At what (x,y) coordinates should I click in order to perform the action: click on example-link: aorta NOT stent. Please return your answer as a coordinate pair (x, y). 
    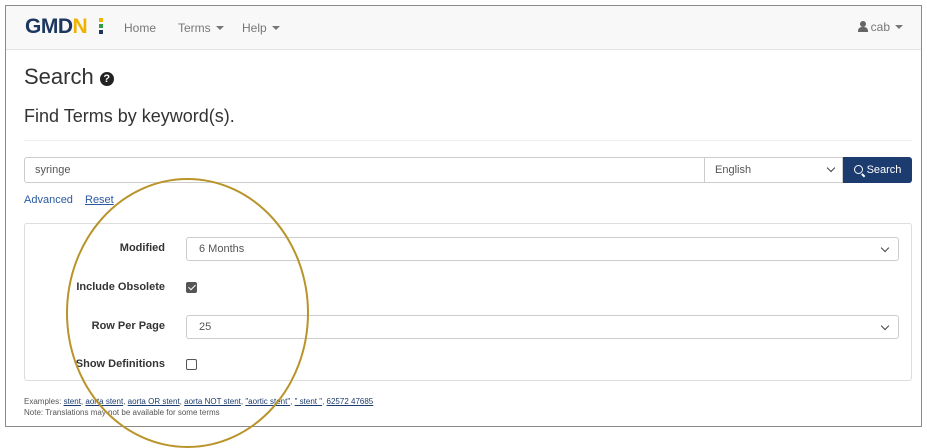
    Looking at the image, I should click on (212, 401).